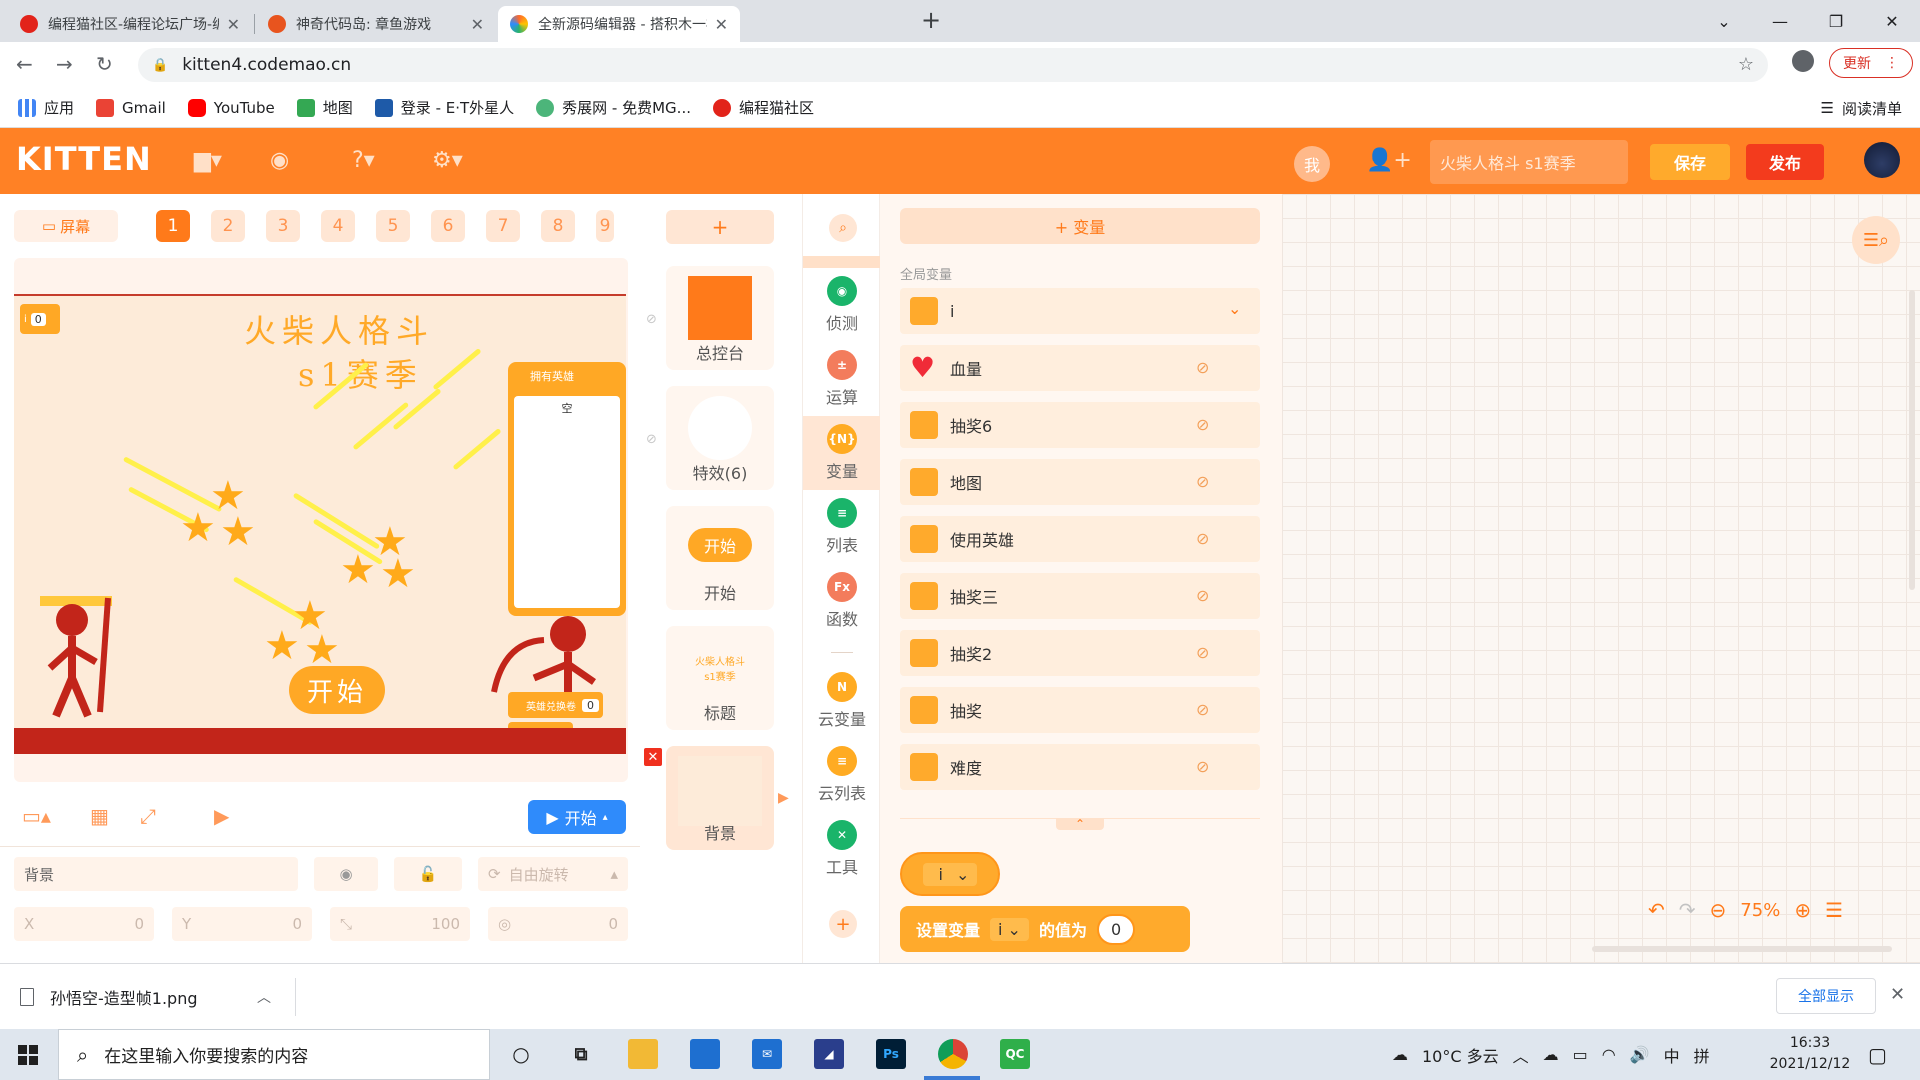 This screenshot has width=1920, height=1080. What do you see at coordinates (1080, 539) in the screenshot?
I see `variable-use-hero: 使用英雄 ⊘` at bounding box center [1080, 539].